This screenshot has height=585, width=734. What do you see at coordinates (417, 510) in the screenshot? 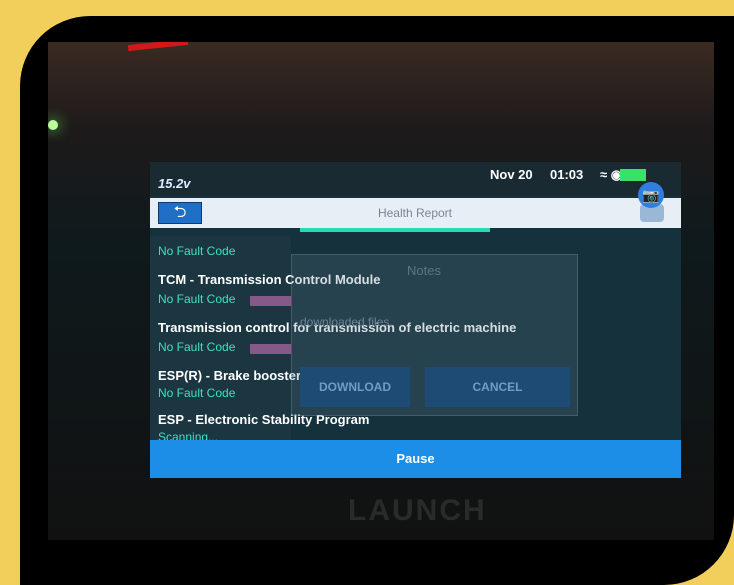
I see `device-brand: LAUNCH` at bounding box center [417, 510].